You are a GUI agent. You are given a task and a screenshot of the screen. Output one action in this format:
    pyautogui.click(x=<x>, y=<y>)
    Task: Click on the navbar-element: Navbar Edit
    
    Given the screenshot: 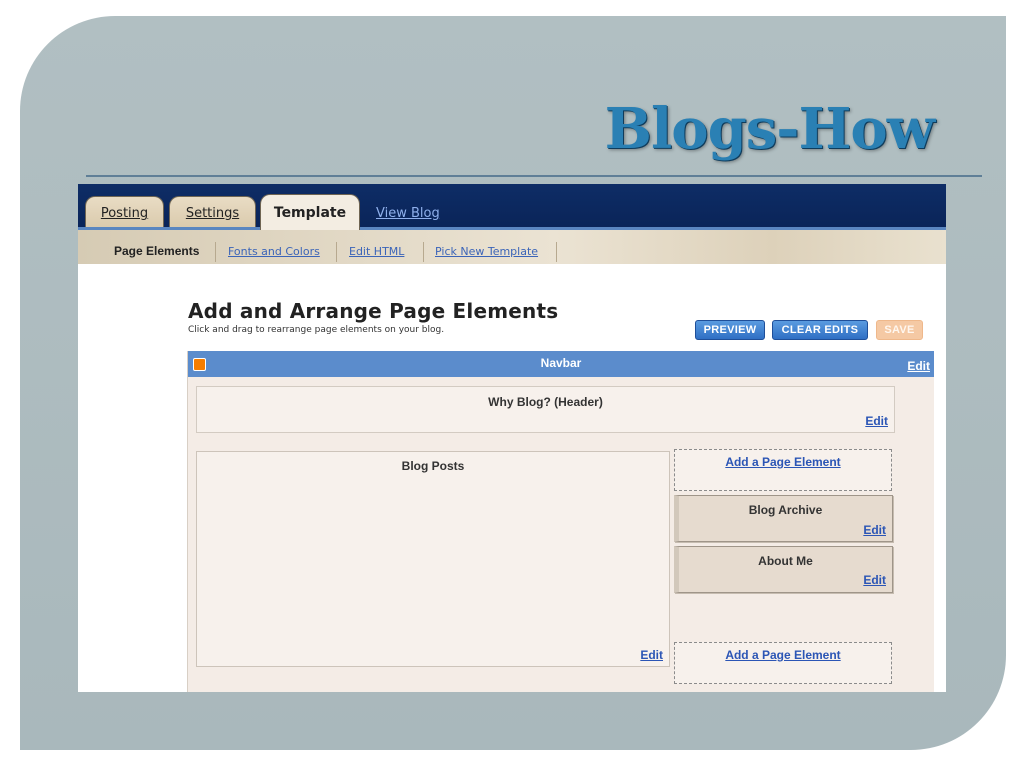 What is the action you would take?
    pyautogui.click(x=561, y=364)
    